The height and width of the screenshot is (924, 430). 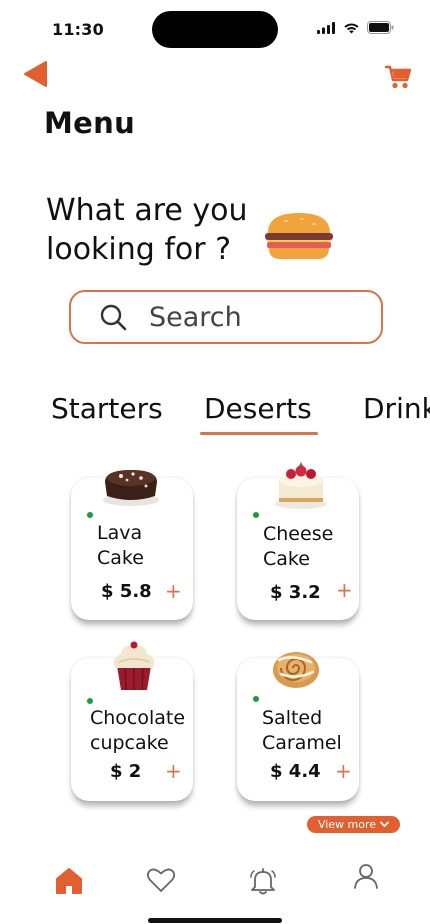 I want to click on cart-icon, so click(x=398, y=77).